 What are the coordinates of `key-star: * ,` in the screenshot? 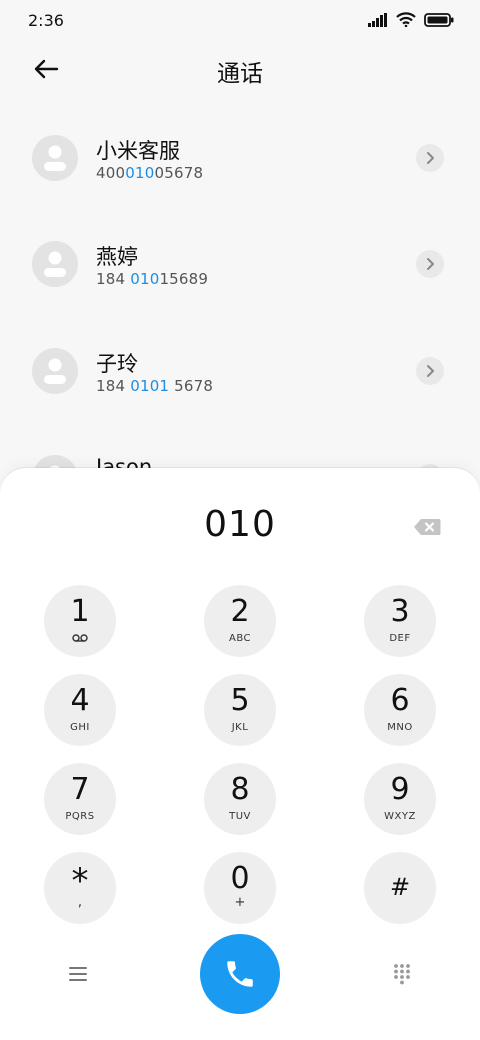 It's located at (80, 888).